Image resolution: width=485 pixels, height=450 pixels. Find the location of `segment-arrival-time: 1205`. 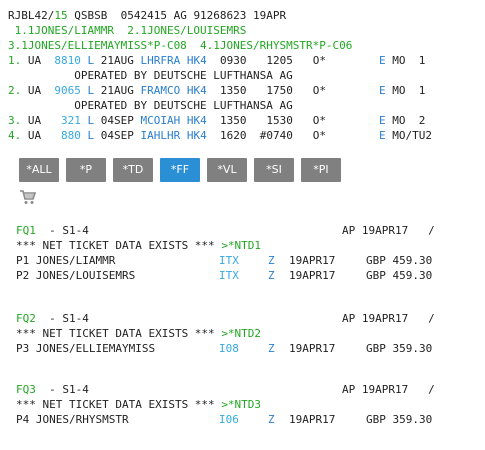

segment-arrival-time: 1205 is located at coordinates (279, 60).